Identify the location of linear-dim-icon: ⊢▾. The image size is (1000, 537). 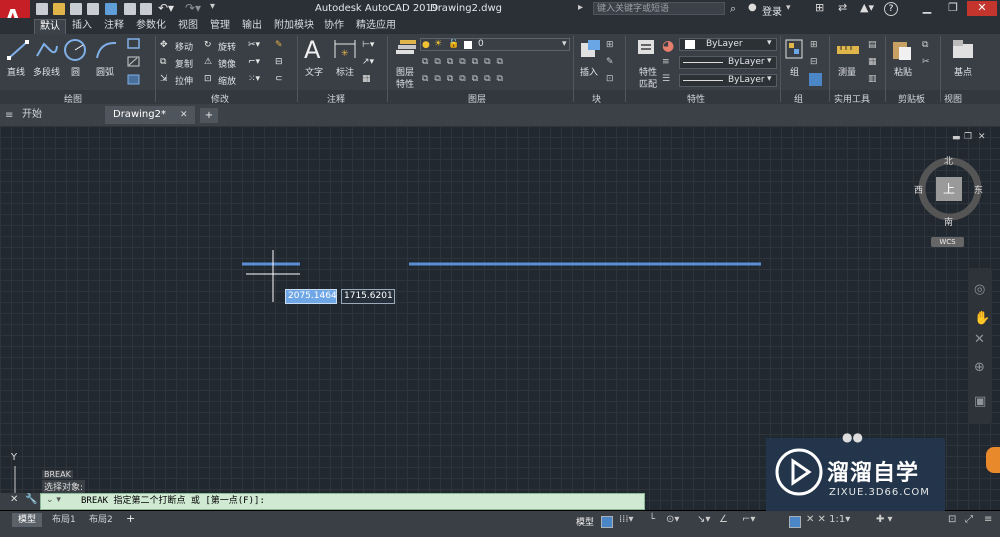
(368, 45).